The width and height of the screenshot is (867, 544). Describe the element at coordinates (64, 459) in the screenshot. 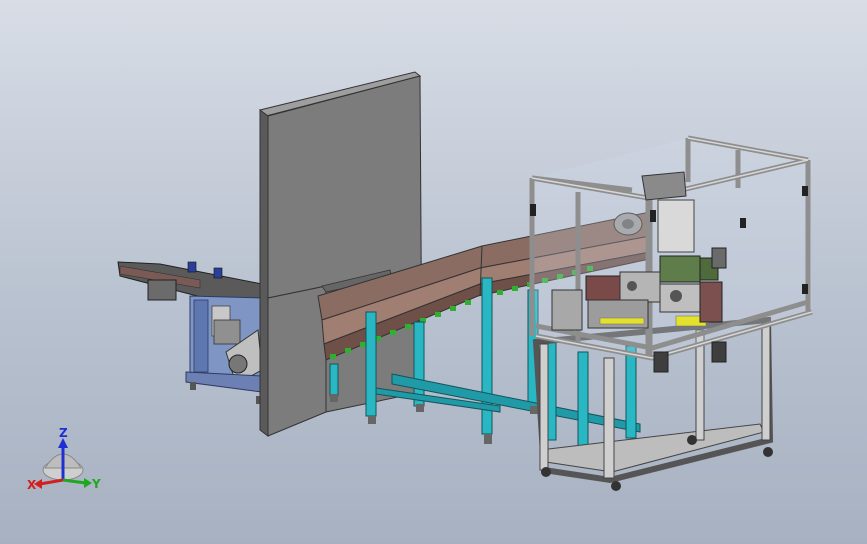

I see `orientation-triad: Z X Y` at that location.